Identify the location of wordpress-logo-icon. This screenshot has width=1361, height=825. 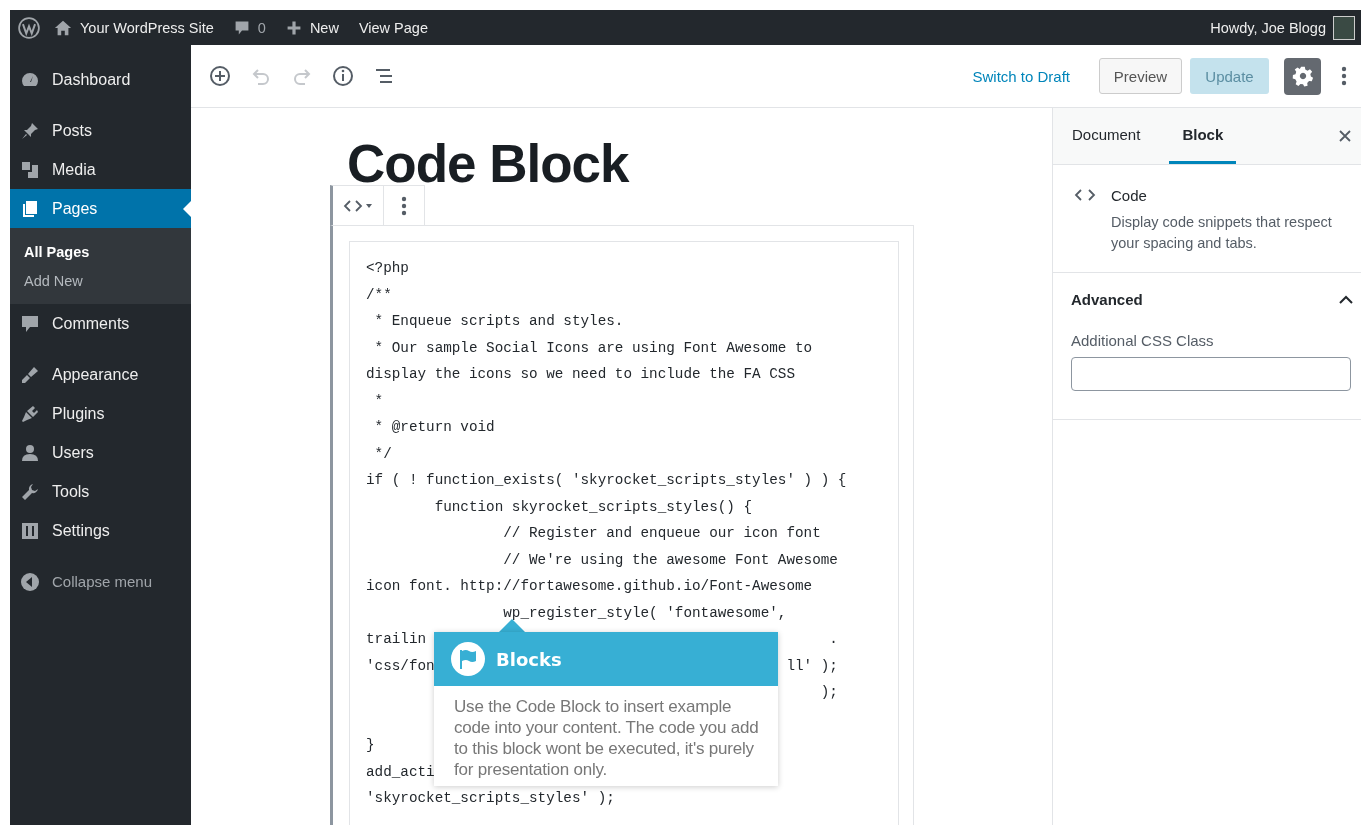
(29, 27).